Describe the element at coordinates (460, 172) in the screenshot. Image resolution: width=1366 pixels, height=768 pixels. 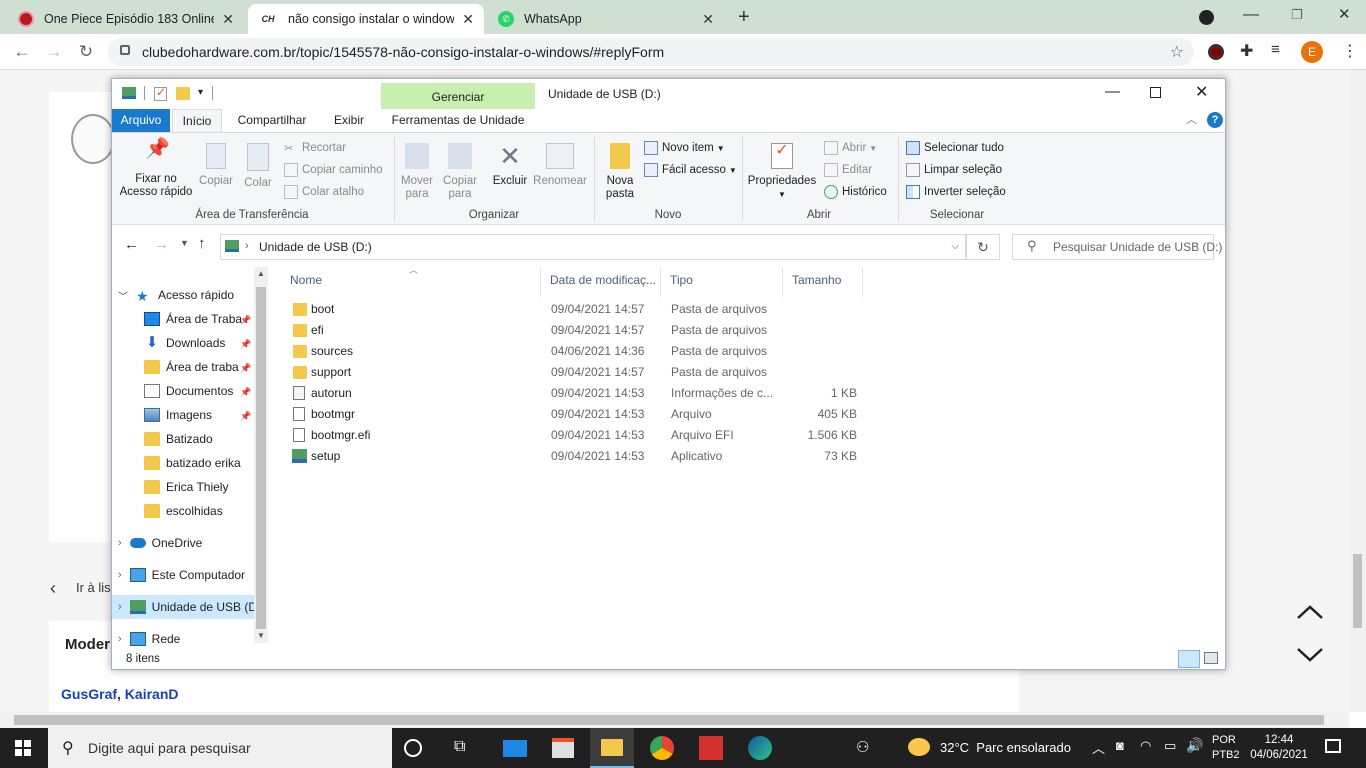
I see `copy-to-button: Copiar para` at that location.